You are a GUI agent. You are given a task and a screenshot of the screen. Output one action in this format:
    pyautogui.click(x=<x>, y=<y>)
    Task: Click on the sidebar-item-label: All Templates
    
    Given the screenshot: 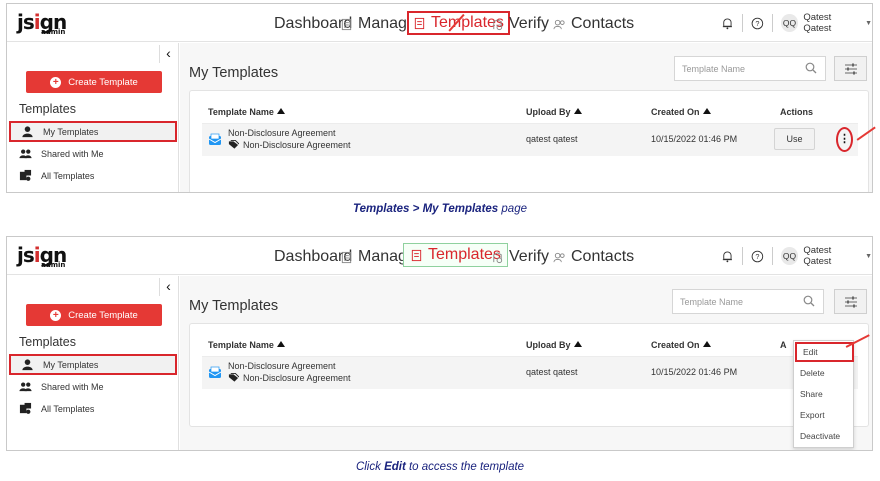 What is the action you would take?
    pyautogui.click(x=68, y=408)
    